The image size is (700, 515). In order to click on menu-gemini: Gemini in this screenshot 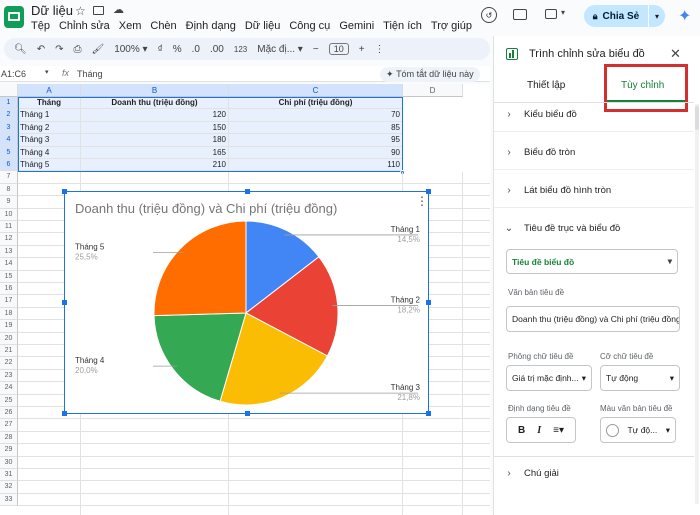, I will do `click(356, 26)`.